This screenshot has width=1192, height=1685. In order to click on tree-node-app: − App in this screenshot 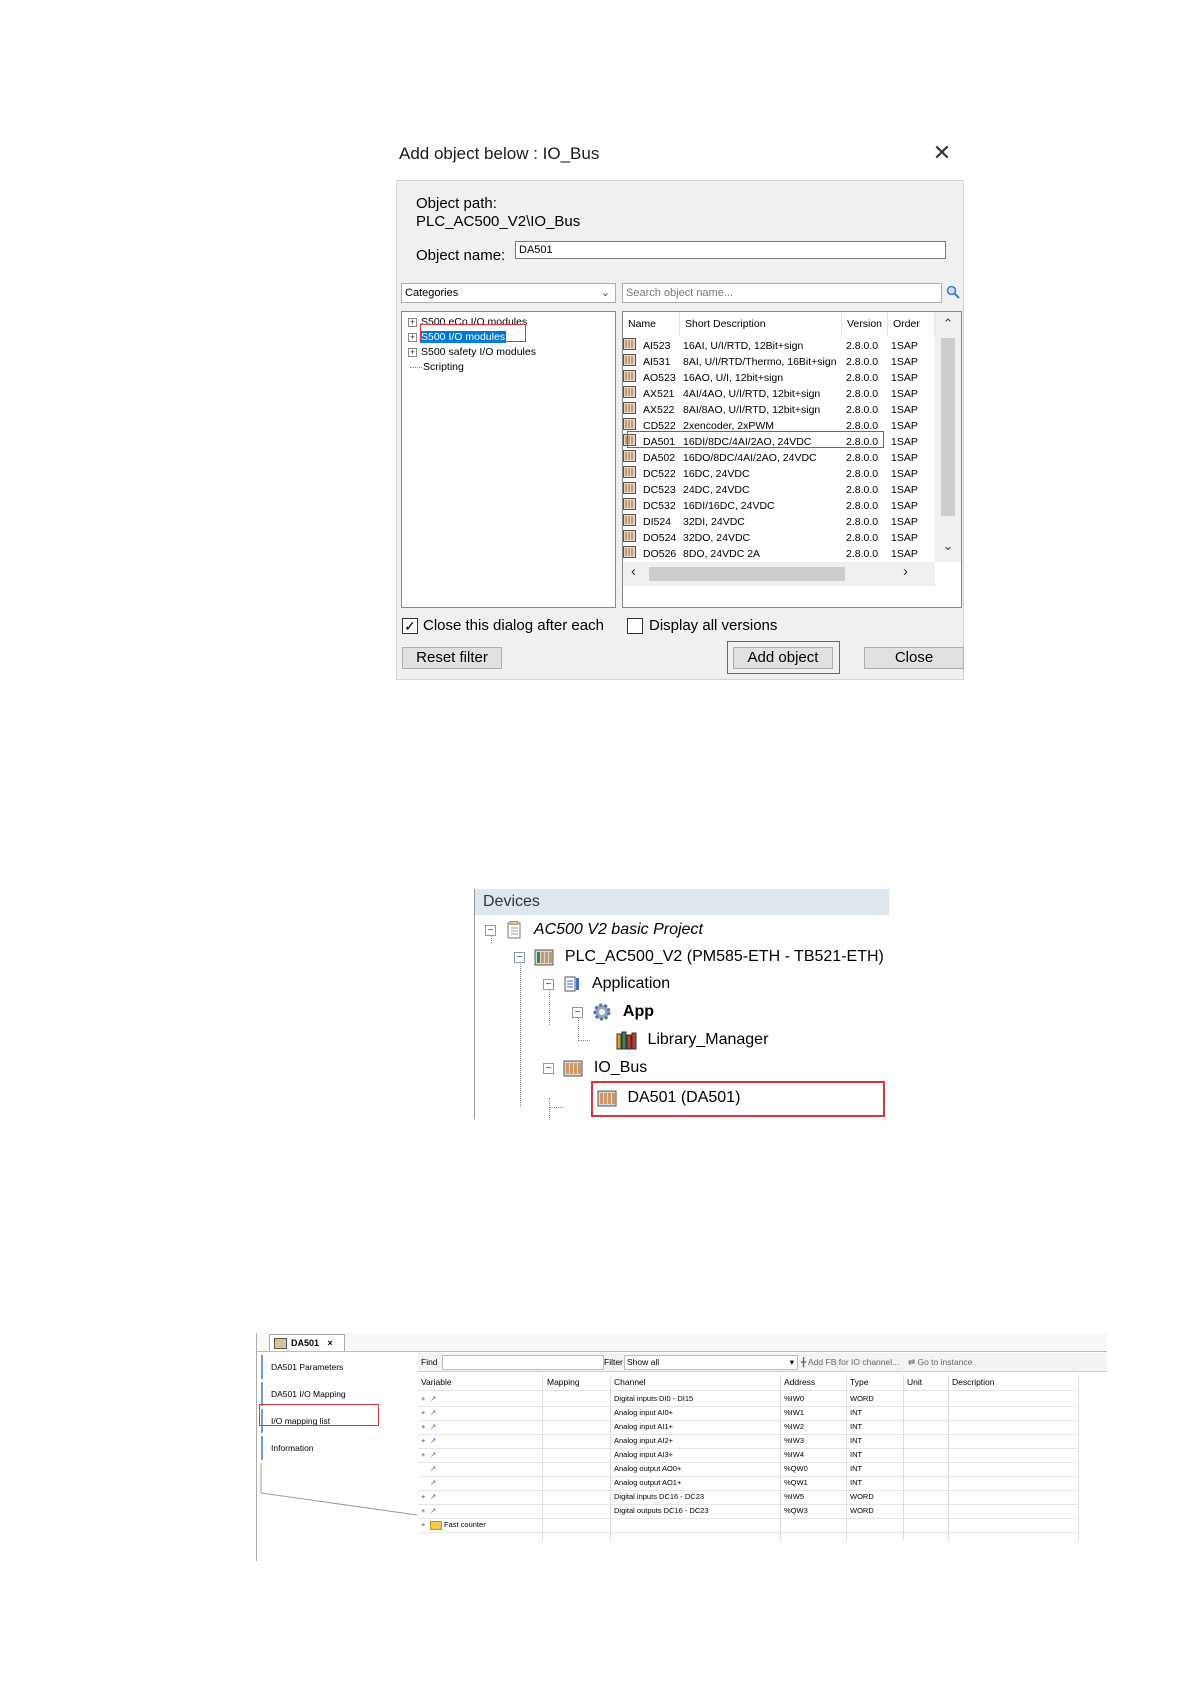, I will do `click(613, 1012)`.